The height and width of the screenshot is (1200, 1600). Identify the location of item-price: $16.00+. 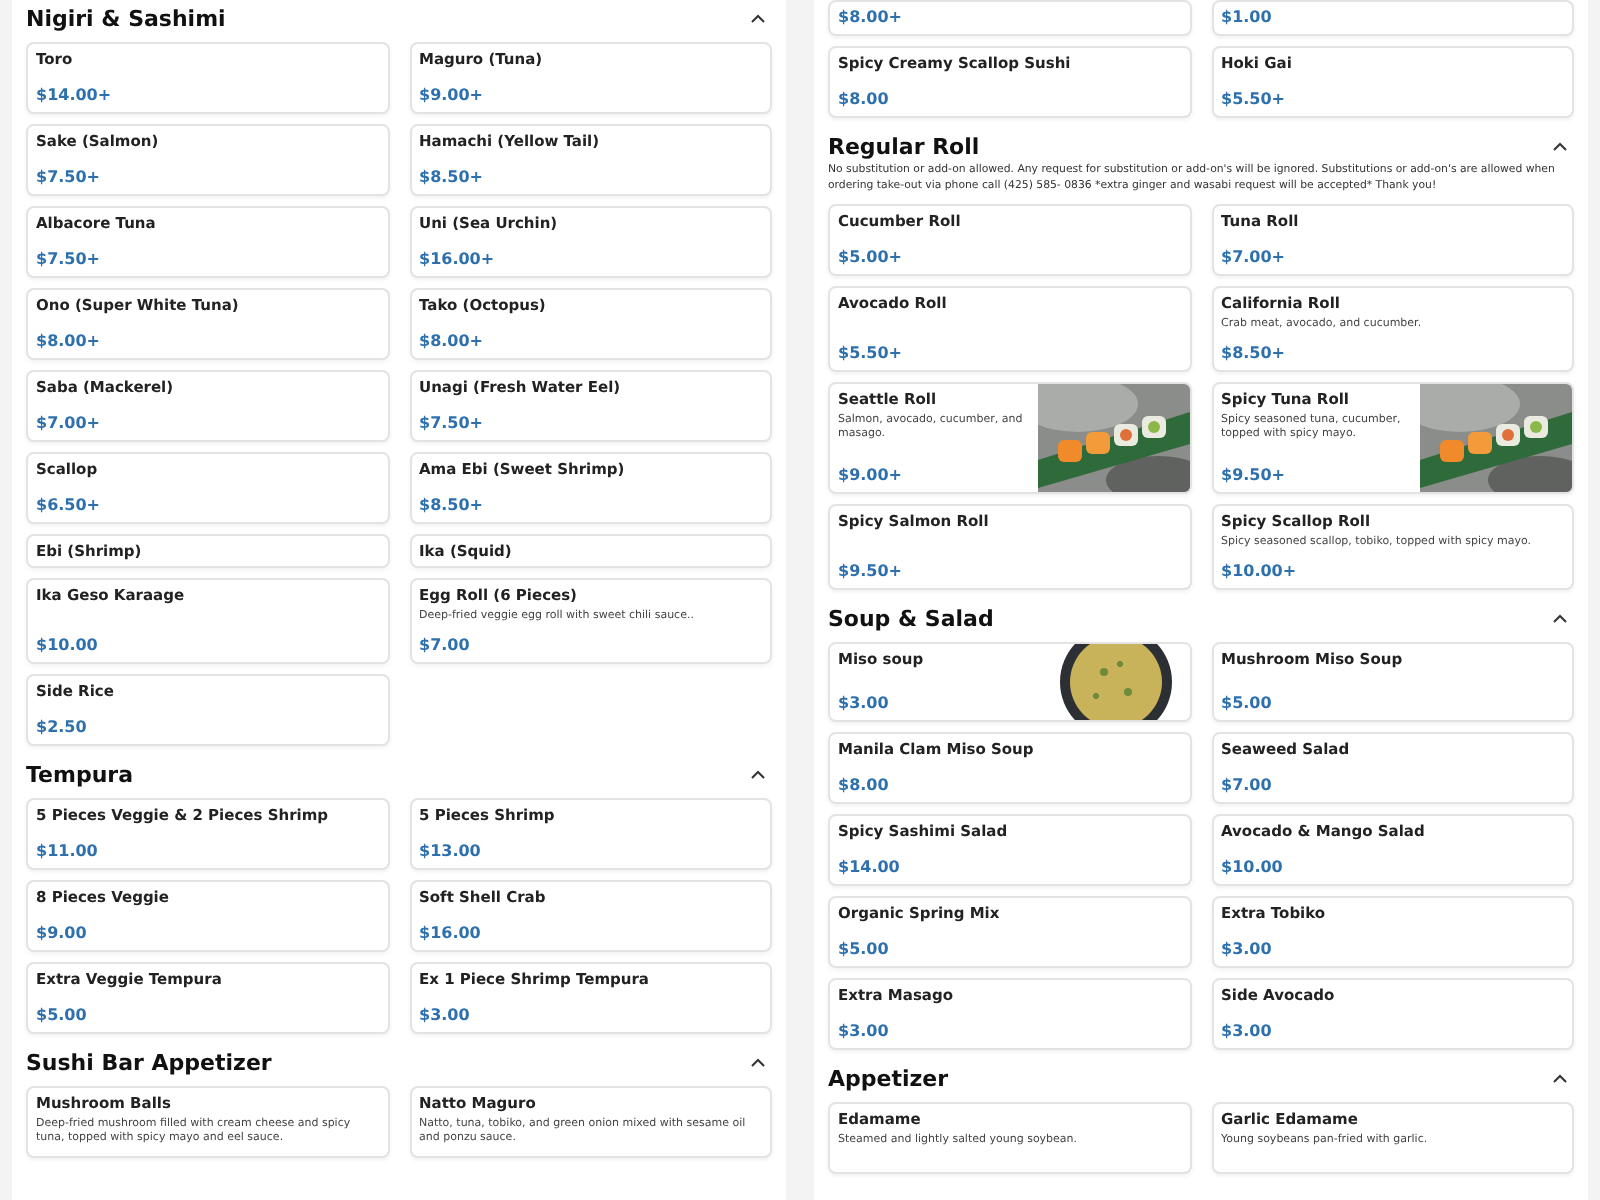
(458, 259).